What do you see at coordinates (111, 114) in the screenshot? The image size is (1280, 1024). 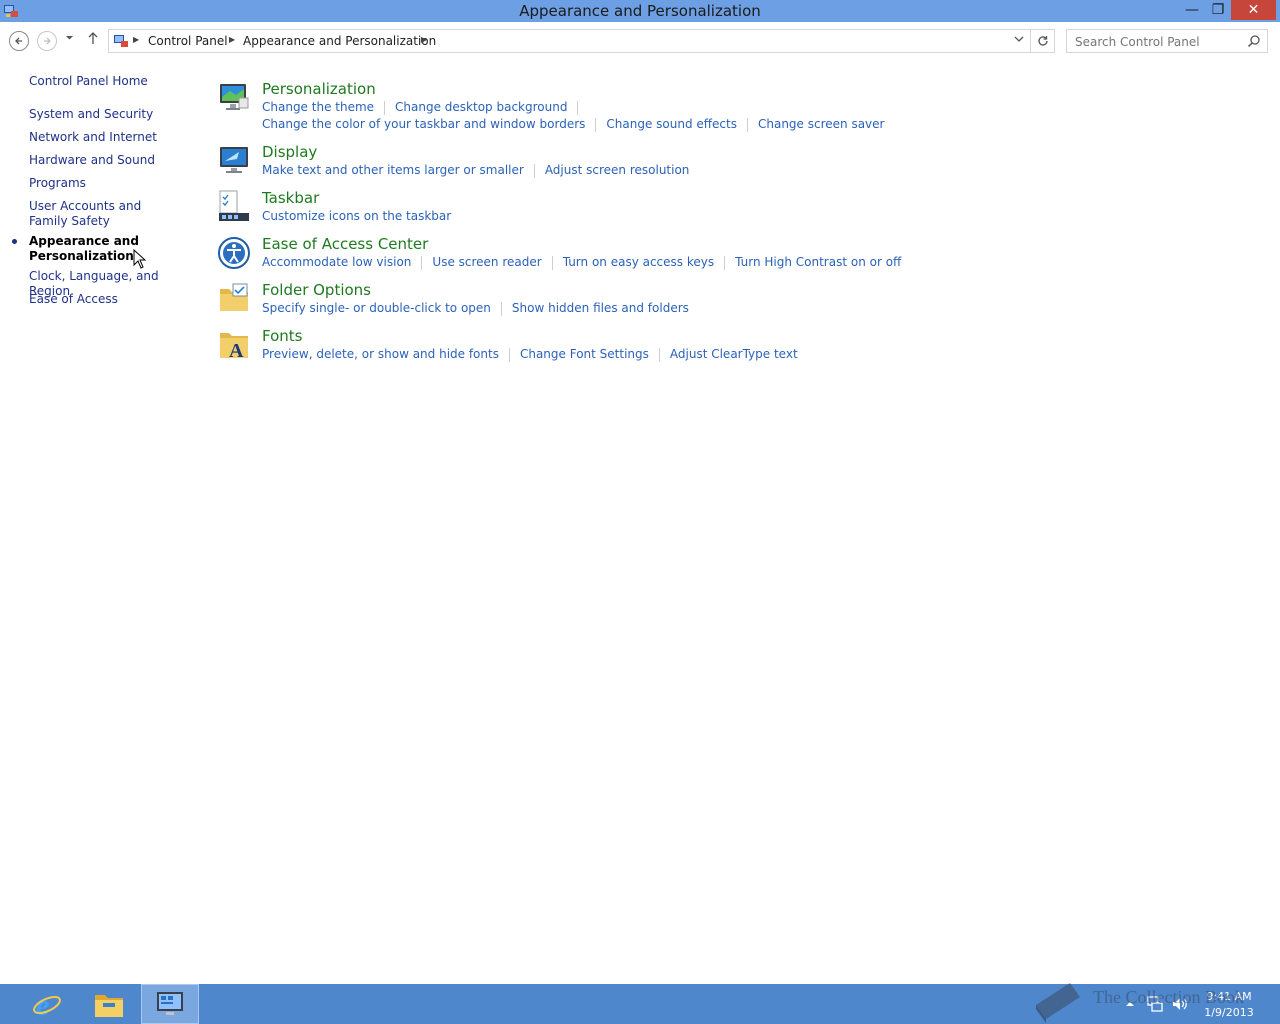 I see `sidebar-item-system-security: System and Security` at bounding box center [111, 114].